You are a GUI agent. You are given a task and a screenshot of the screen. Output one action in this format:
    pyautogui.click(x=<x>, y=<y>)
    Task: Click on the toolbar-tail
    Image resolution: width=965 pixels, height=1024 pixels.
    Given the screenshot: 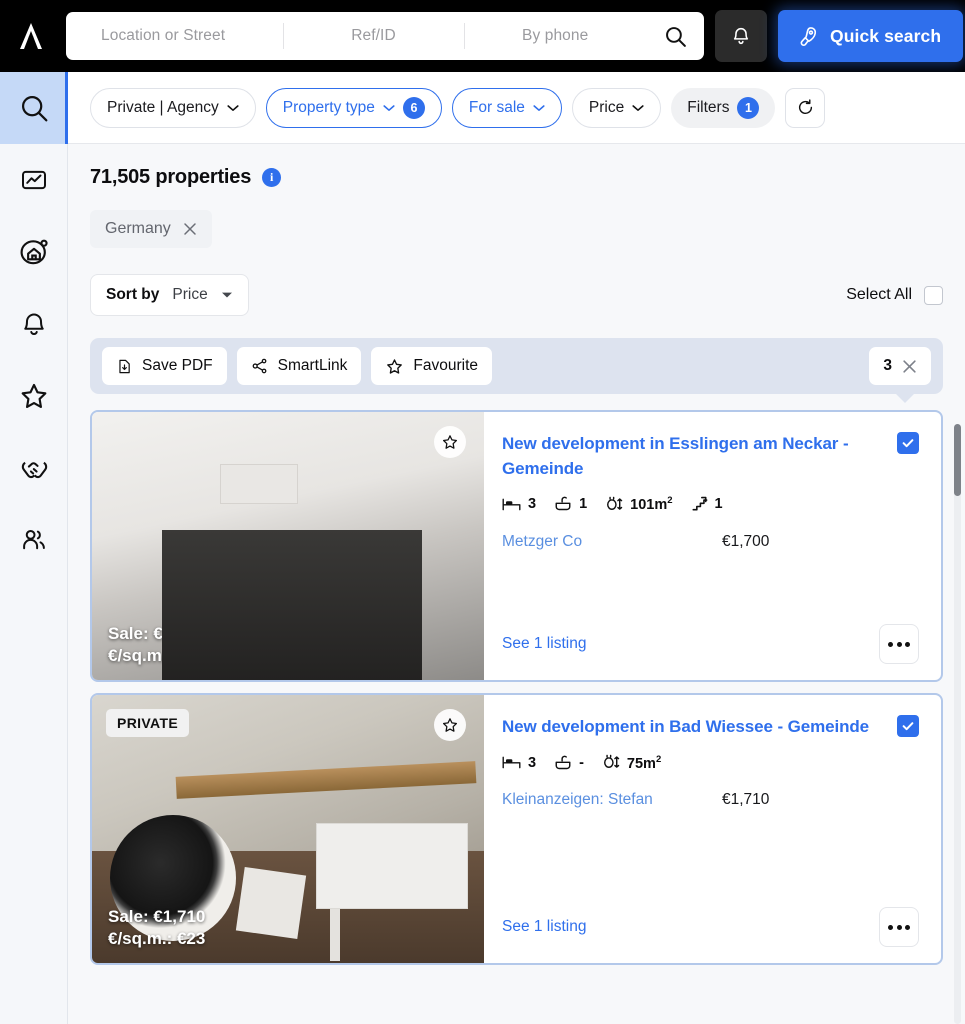 What is the action you would take?
    pyautogui.click(x=905, y=398)
    